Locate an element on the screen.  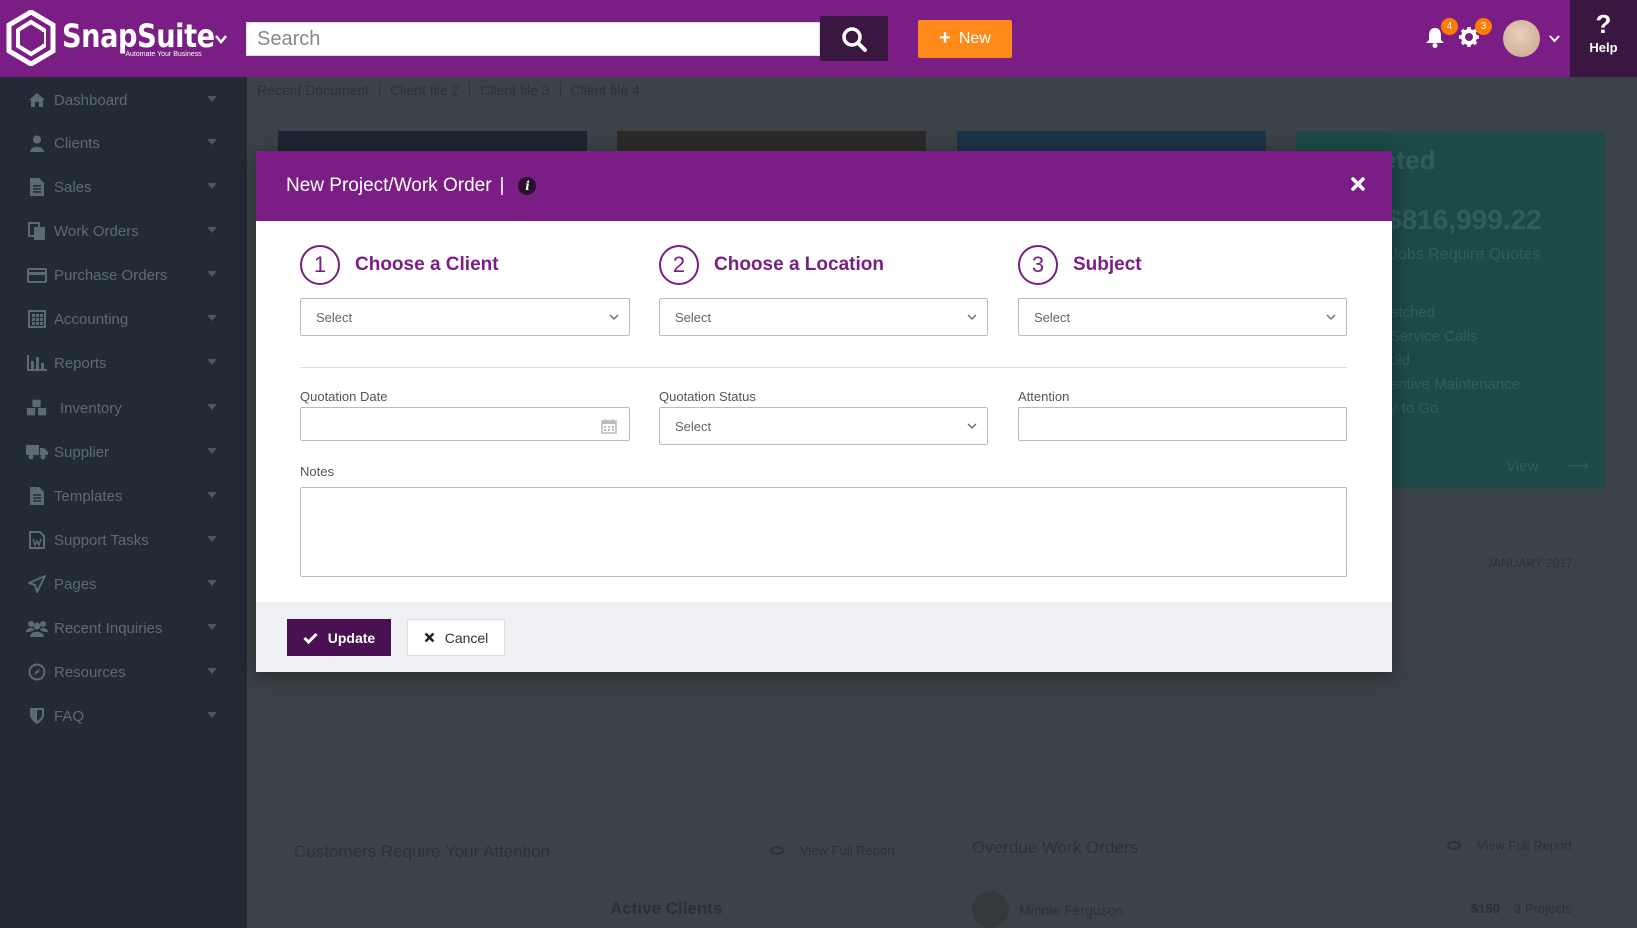
settings-button: 3 is located at coordinates (1475, 35).